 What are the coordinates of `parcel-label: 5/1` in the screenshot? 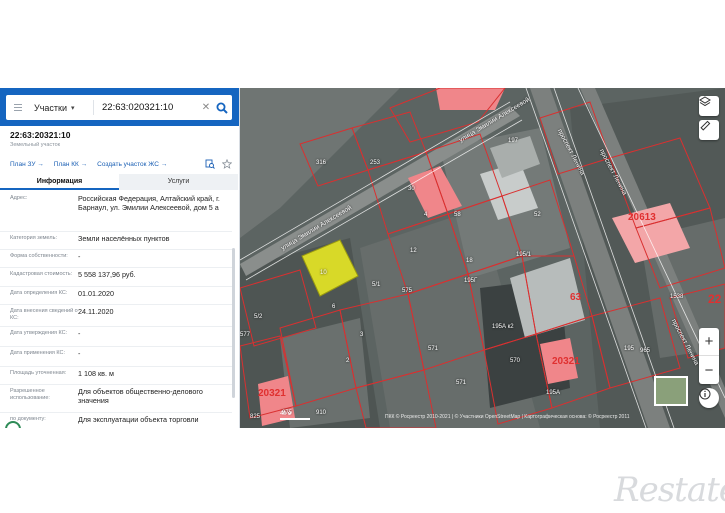 It's located at (376, 285).